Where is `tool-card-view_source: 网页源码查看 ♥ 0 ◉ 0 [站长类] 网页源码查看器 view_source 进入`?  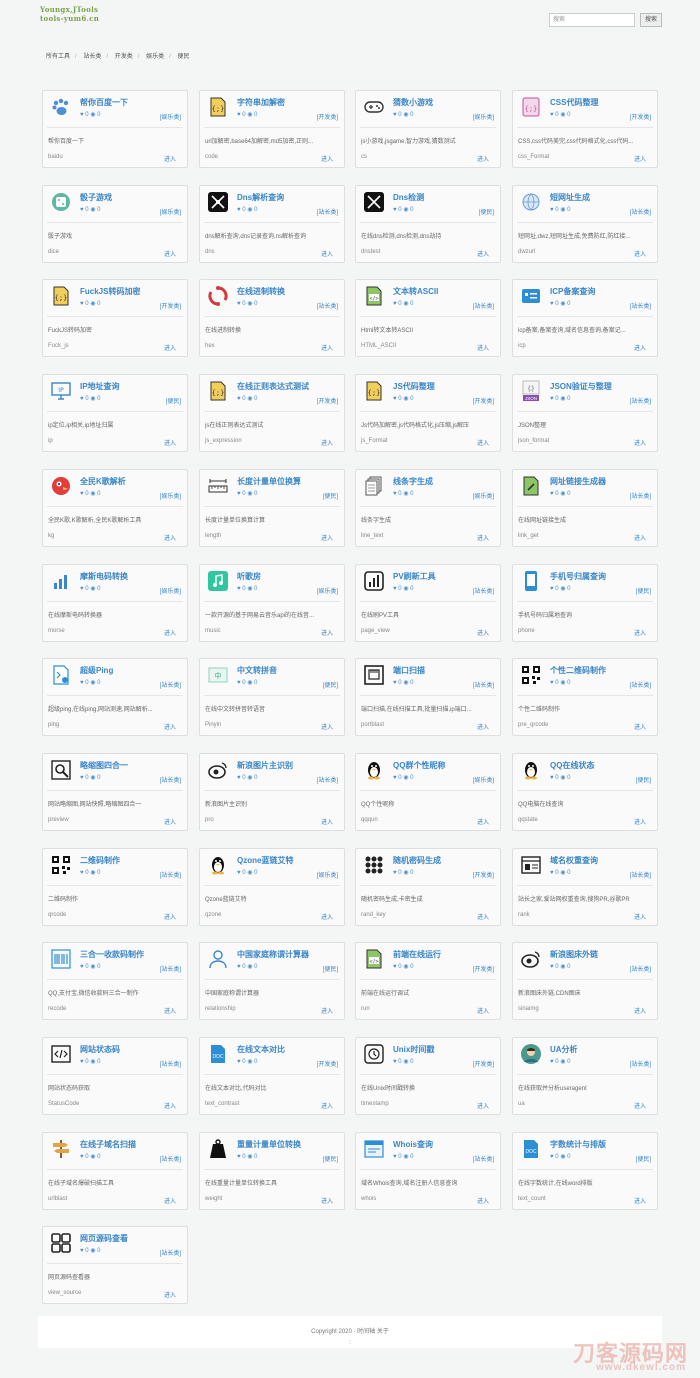
tool-card-view_source: 网页源码查看 ♥ 0 ◉ 0 [站长类] 网页源码查看器 view_source 进入 is located at coordinates (115, 1265).